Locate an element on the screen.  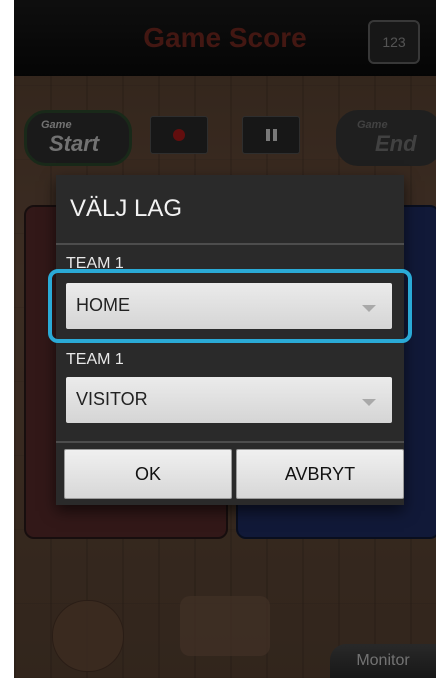
team1-select: HOME is located at coordinates (229, 306).